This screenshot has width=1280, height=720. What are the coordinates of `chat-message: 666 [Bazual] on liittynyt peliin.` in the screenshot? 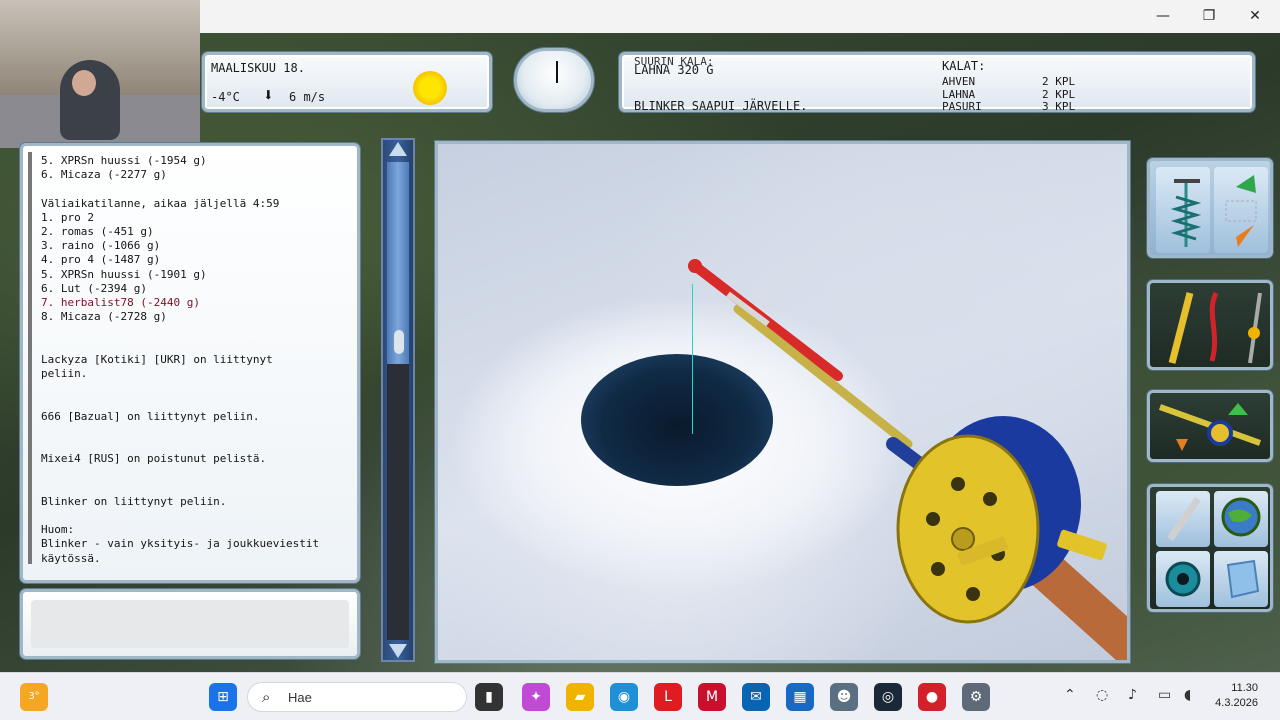 It's located at (150, 416).